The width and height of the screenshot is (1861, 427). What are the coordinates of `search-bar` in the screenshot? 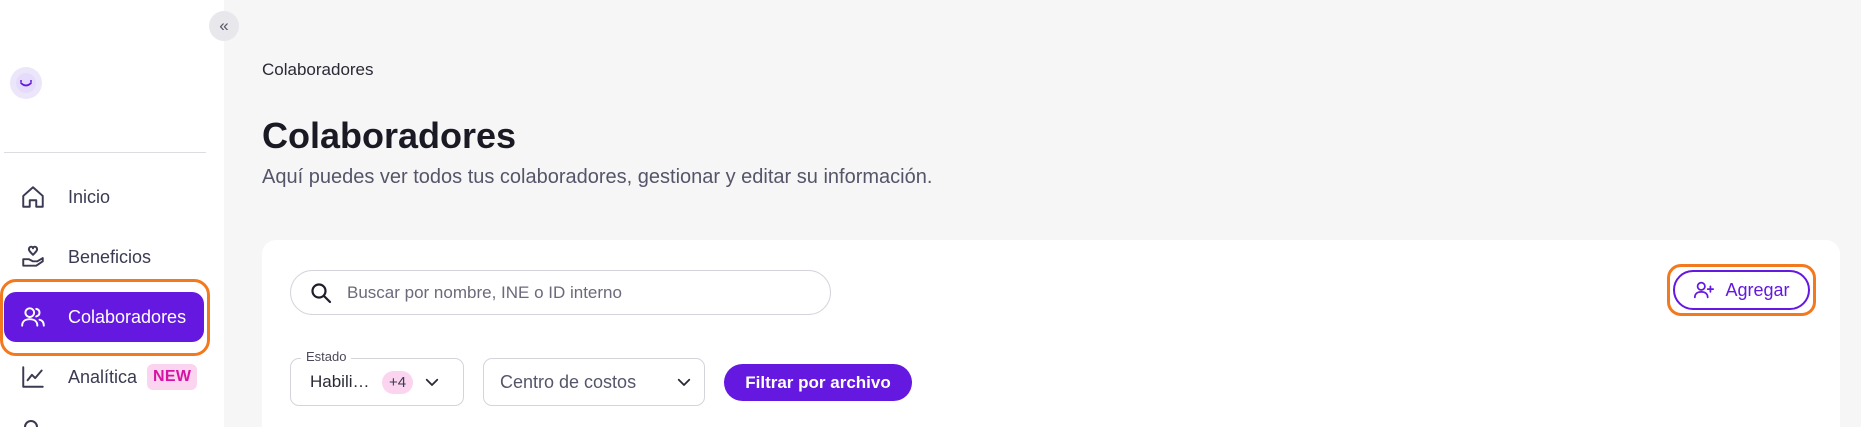 It's located at (560, 292).